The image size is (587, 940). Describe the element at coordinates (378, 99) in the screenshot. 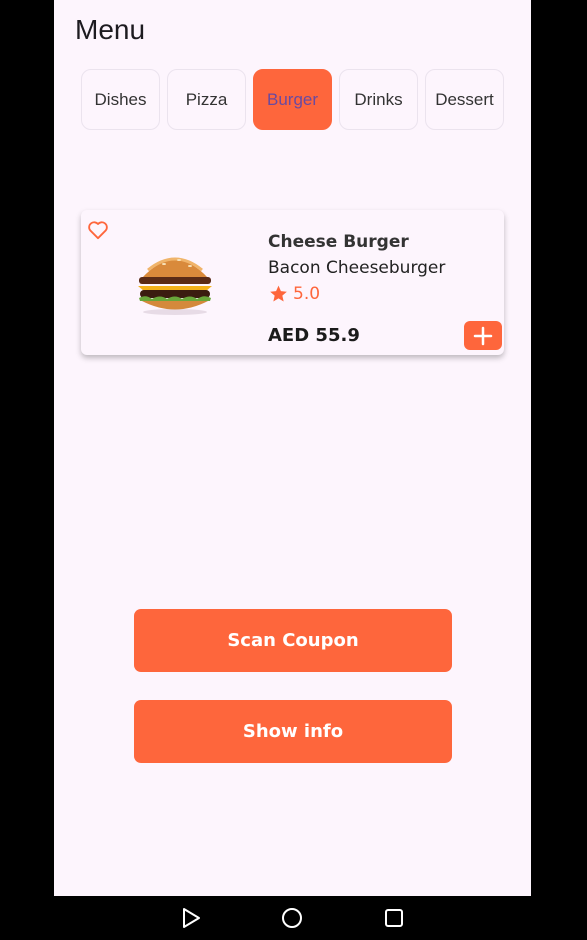

I see `tab-drinks: Drinks` at that location.